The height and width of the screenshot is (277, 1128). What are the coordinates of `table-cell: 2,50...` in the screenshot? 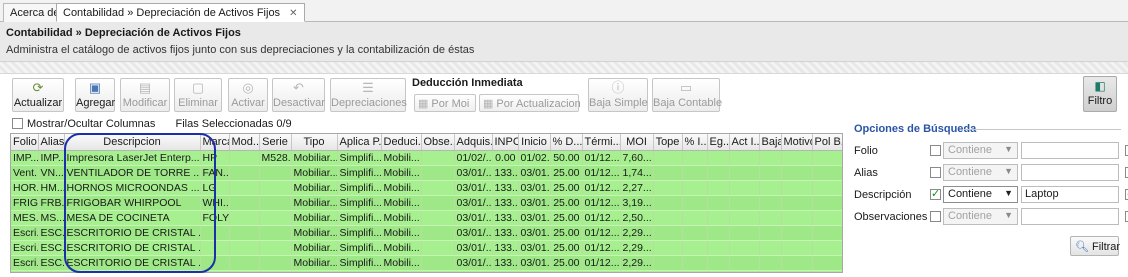 It's located at (637, 218).